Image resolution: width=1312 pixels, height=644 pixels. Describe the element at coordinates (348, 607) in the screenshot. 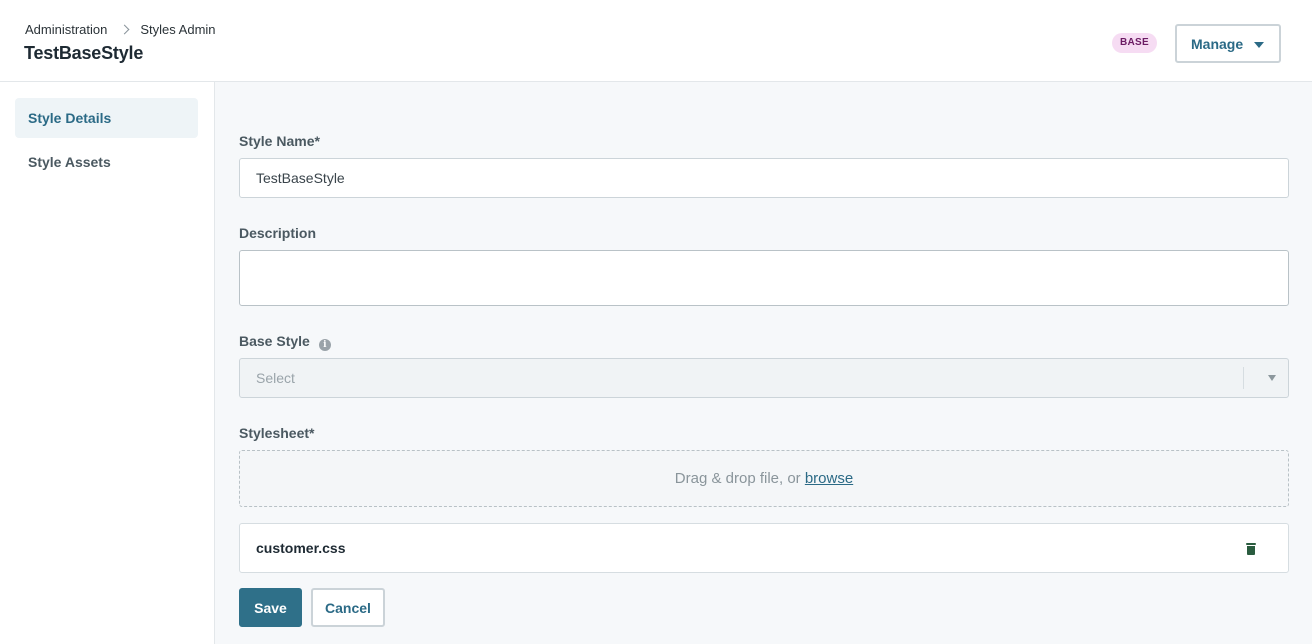

I see `cancel-button: Cancel` at that location.